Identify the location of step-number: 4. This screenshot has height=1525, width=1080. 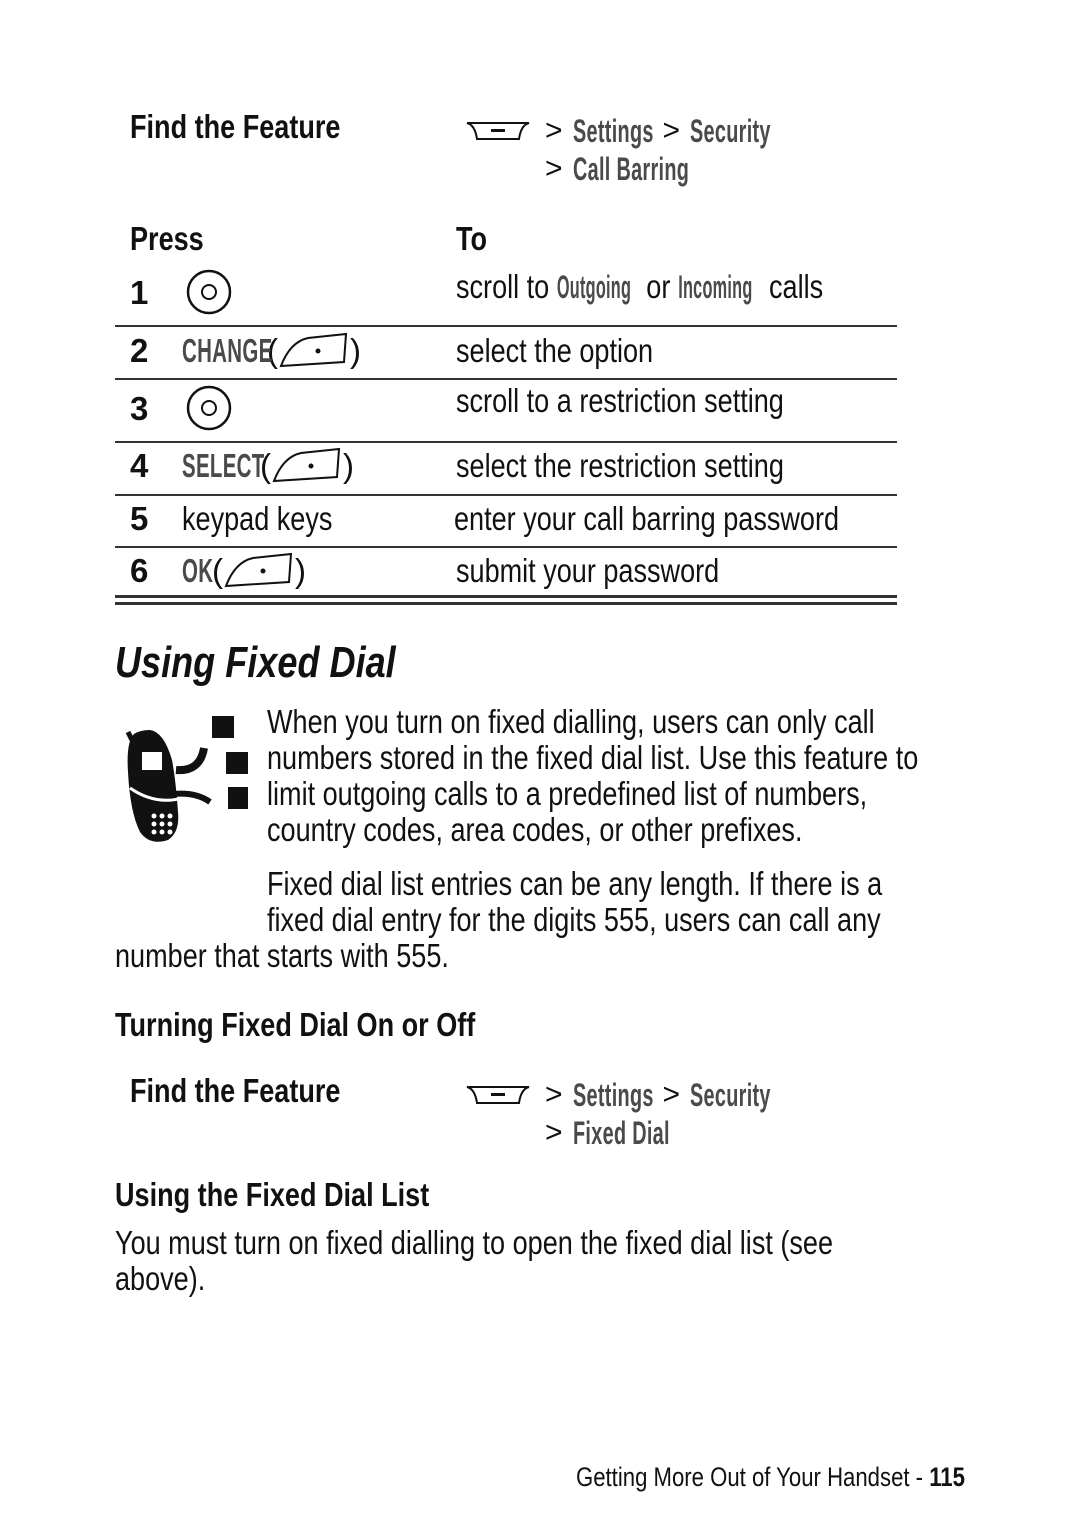
(139, 465).